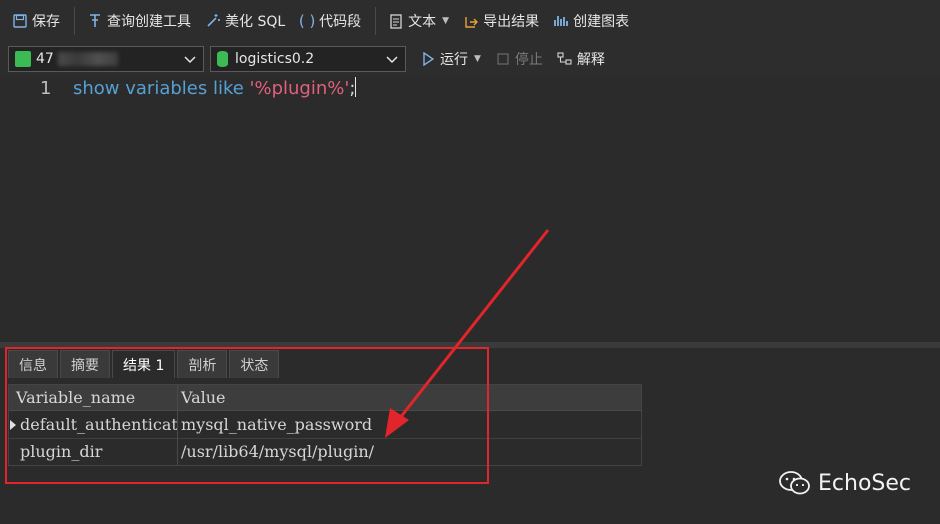 This screenshot has height=524, width=940. I want to click on tab-result-1: 结果 1, so click(144, 364).